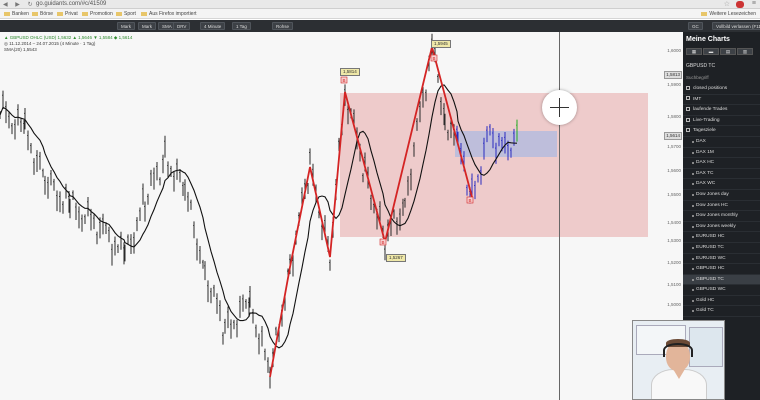  I want to click on y-tick: 1,5200, so click(674, 262).